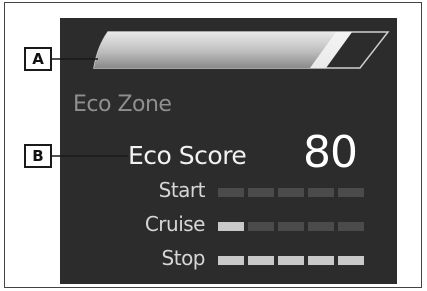 The height and width of the screenshot is (291, 427). I want to click on stop-score-bar, so click(291, 260).